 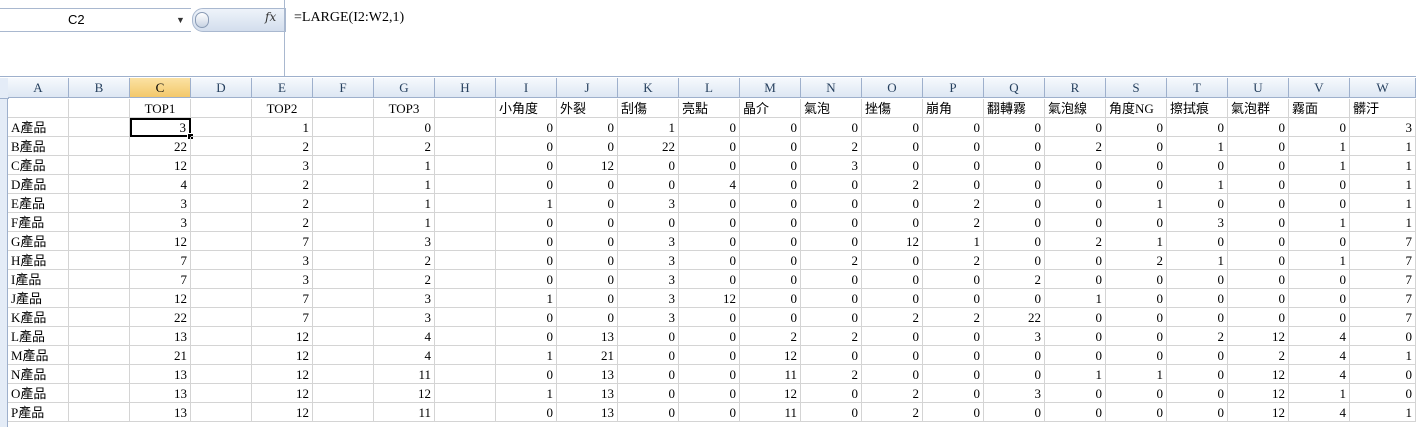 I want to click on cell-t6: 0, so click(x=1197, y=203).